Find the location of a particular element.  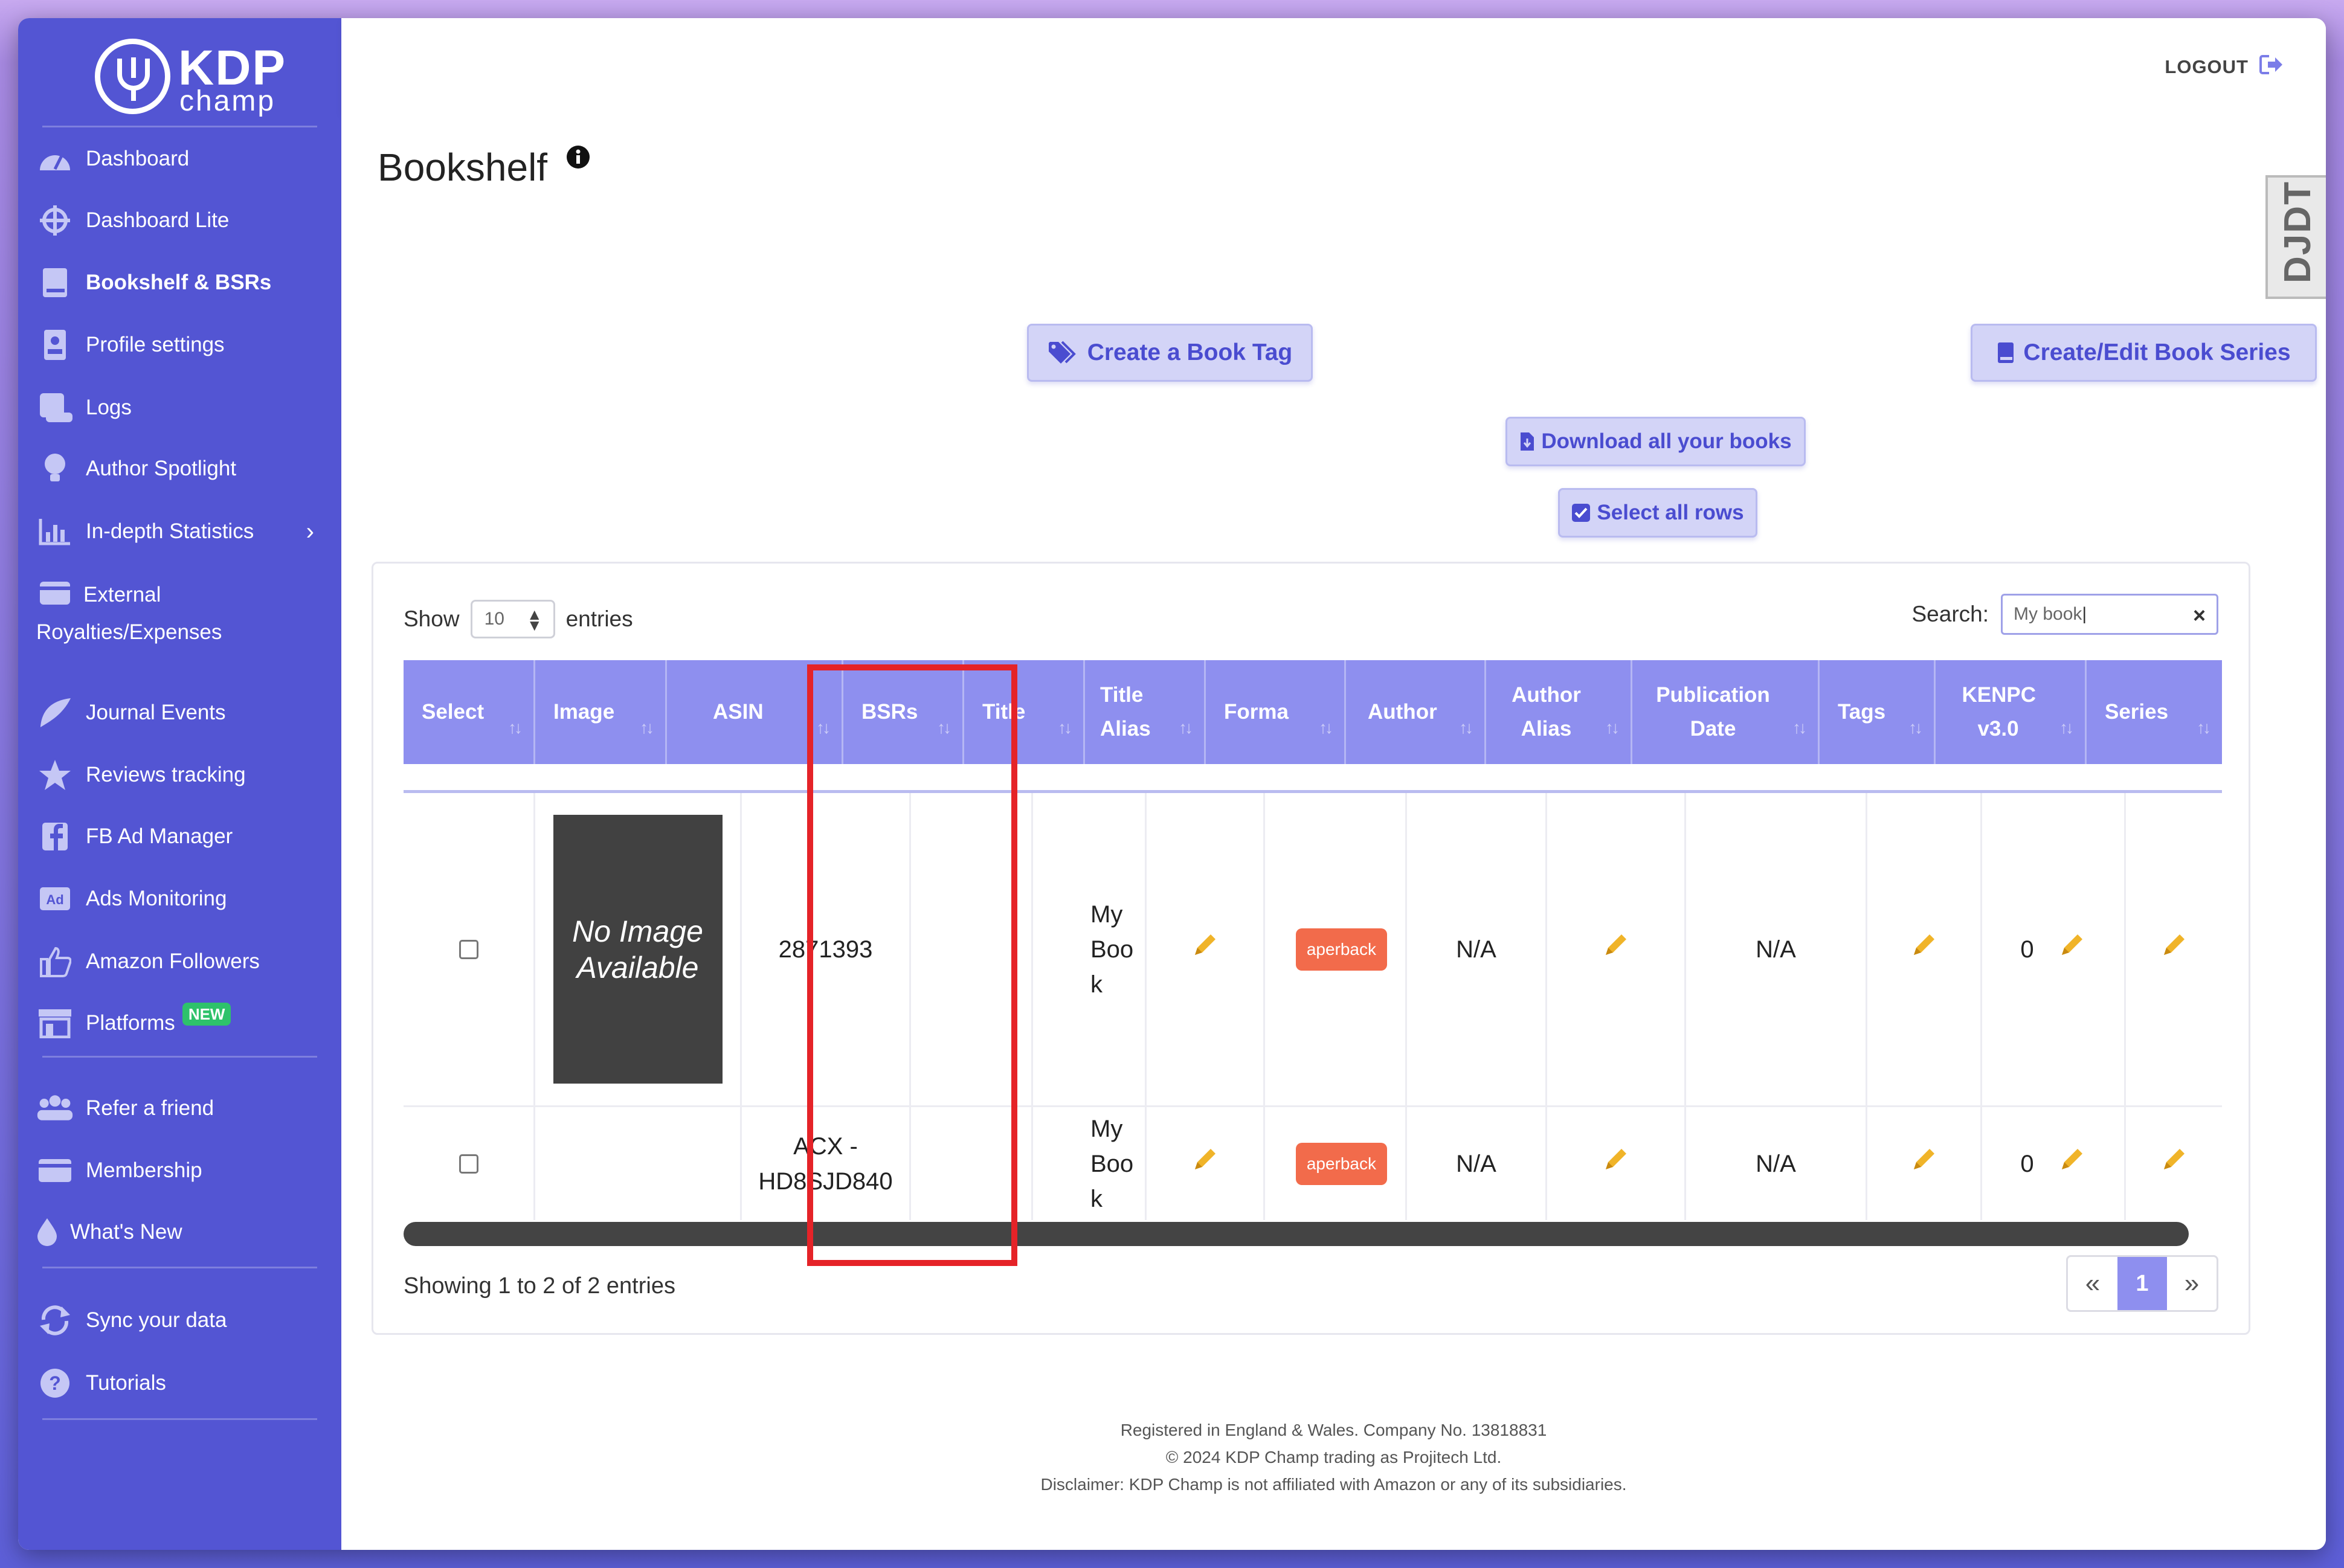

sidebar-item-reviews-tracking: Reviews tracking is located at coordinates (181, 775).